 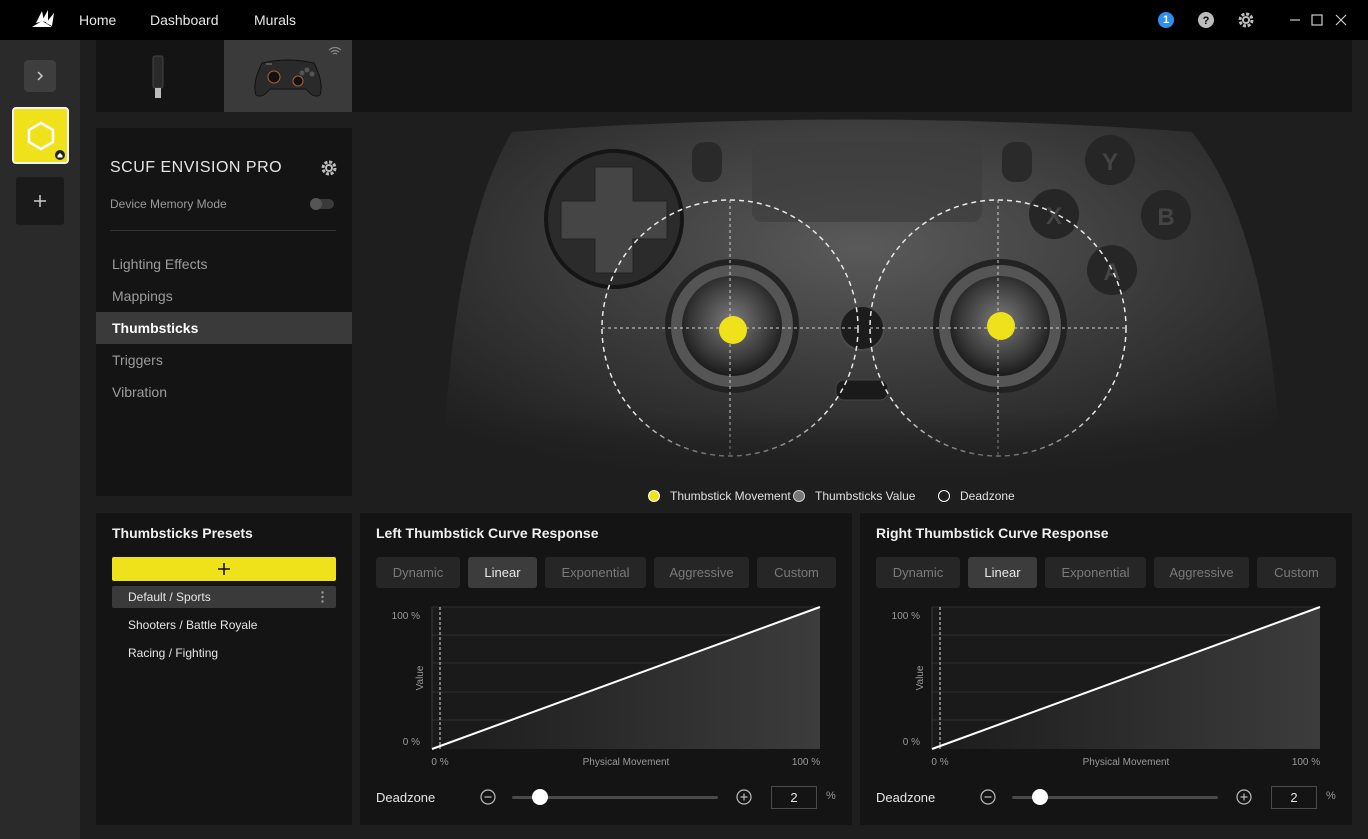 What do you see at coordinates (224, 653) in the screenshot?
I see `preset-item: Racing / Fighting` at bounding box center [224, 653].